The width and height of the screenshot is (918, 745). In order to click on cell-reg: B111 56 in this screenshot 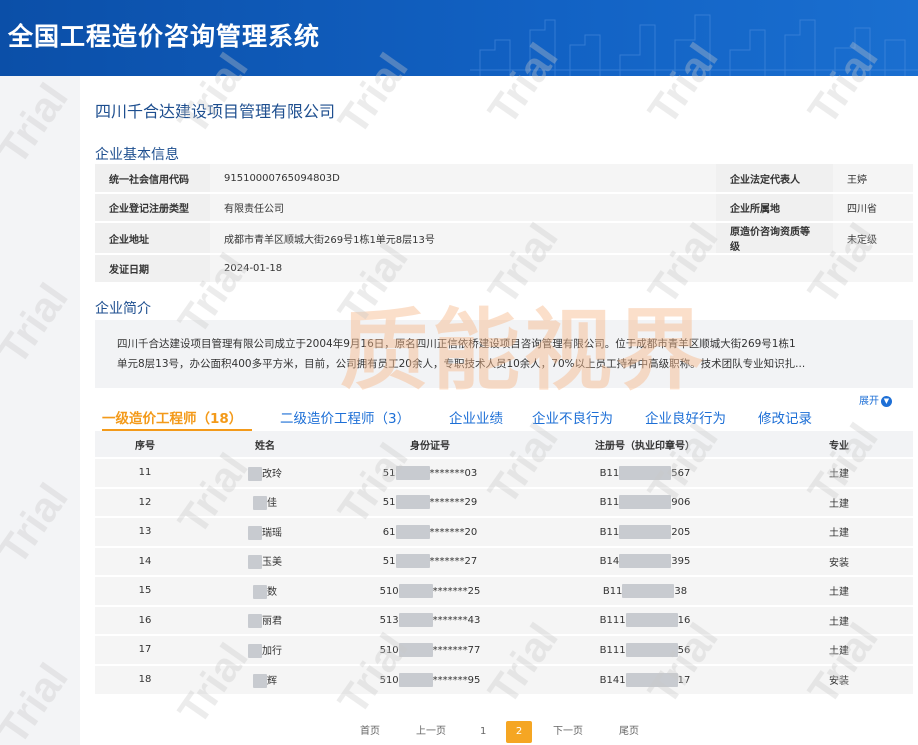, I will do `click(645, 649)`.